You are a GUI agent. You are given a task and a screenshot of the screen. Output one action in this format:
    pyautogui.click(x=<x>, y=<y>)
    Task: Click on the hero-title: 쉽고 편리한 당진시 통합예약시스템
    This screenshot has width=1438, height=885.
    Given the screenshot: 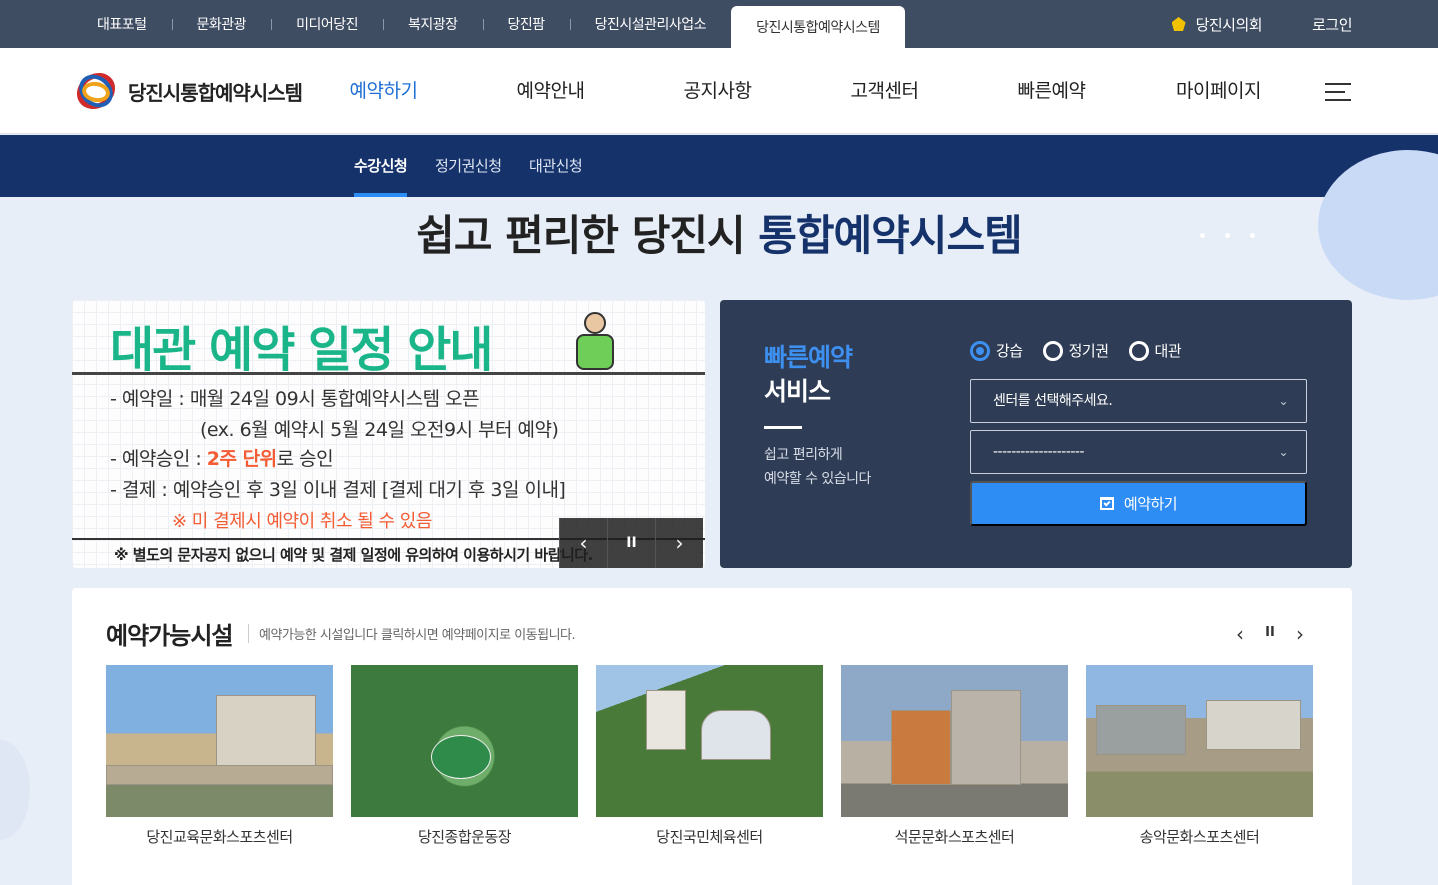 What is the action you would take?
    pyautogui.click(x=719, y=232)
    